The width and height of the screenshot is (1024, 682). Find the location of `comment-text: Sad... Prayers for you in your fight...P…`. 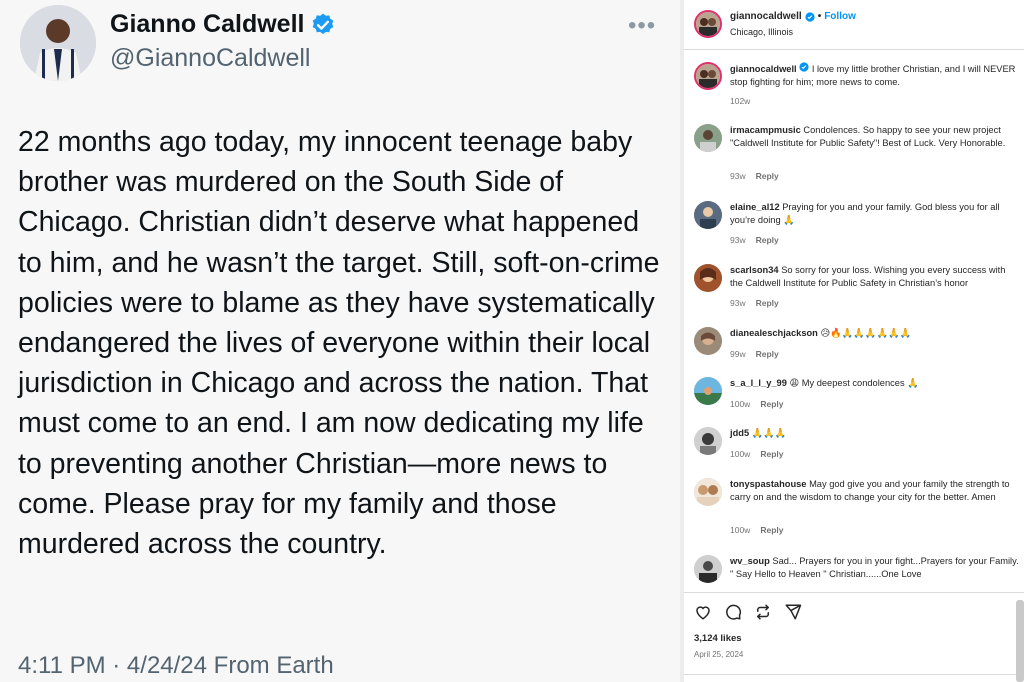

comment-text: Sad... Prayers for you in your fight...P… is located at coordinates (874, 567).